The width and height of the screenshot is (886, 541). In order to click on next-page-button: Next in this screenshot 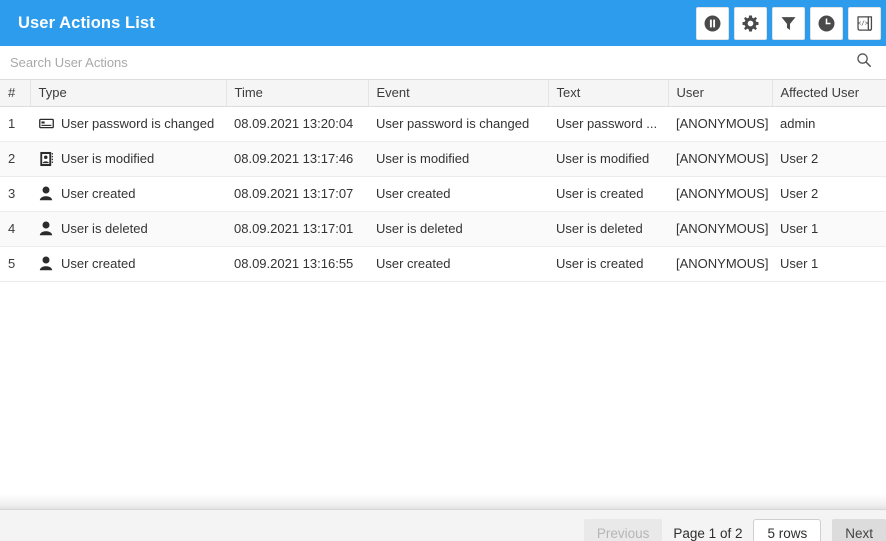, I will do `click(859, 529)`.